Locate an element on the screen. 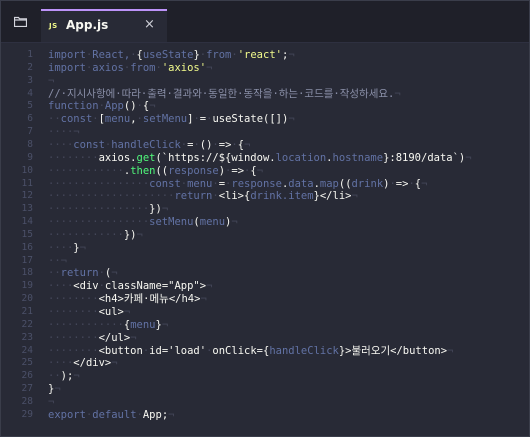 The image size is (530, 437). line-number: 11 is located at coordinates (27, 183).